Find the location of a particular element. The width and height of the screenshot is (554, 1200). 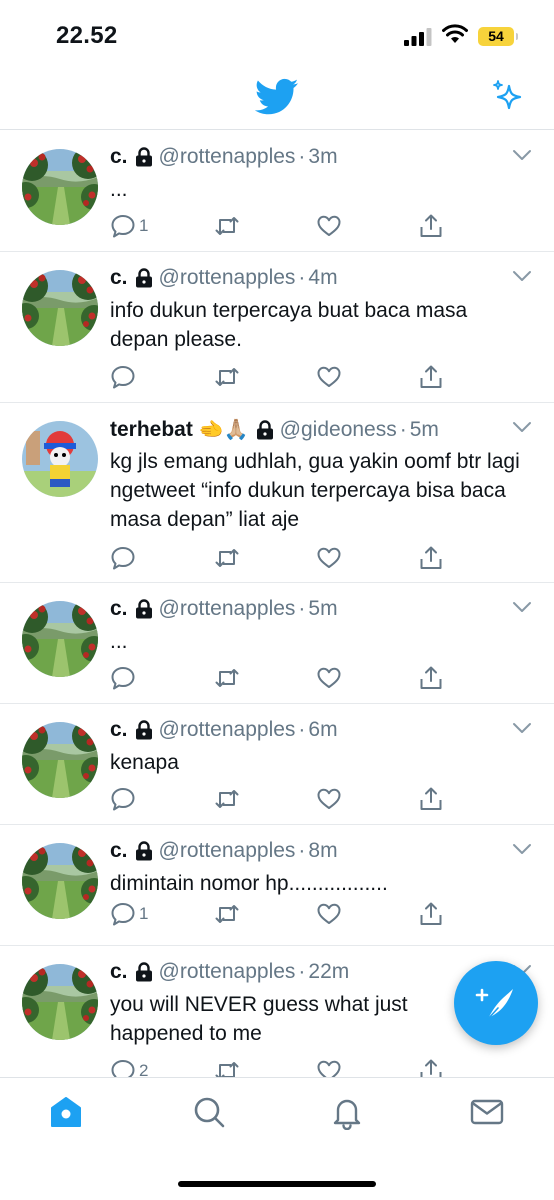

compose-tweet-button is located at coordinates (496, 1003).